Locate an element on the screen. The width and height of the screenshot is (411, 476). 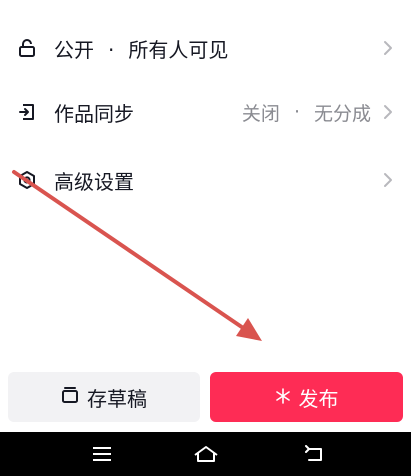
shield-gear-icon is located at coordinates (27, 180).